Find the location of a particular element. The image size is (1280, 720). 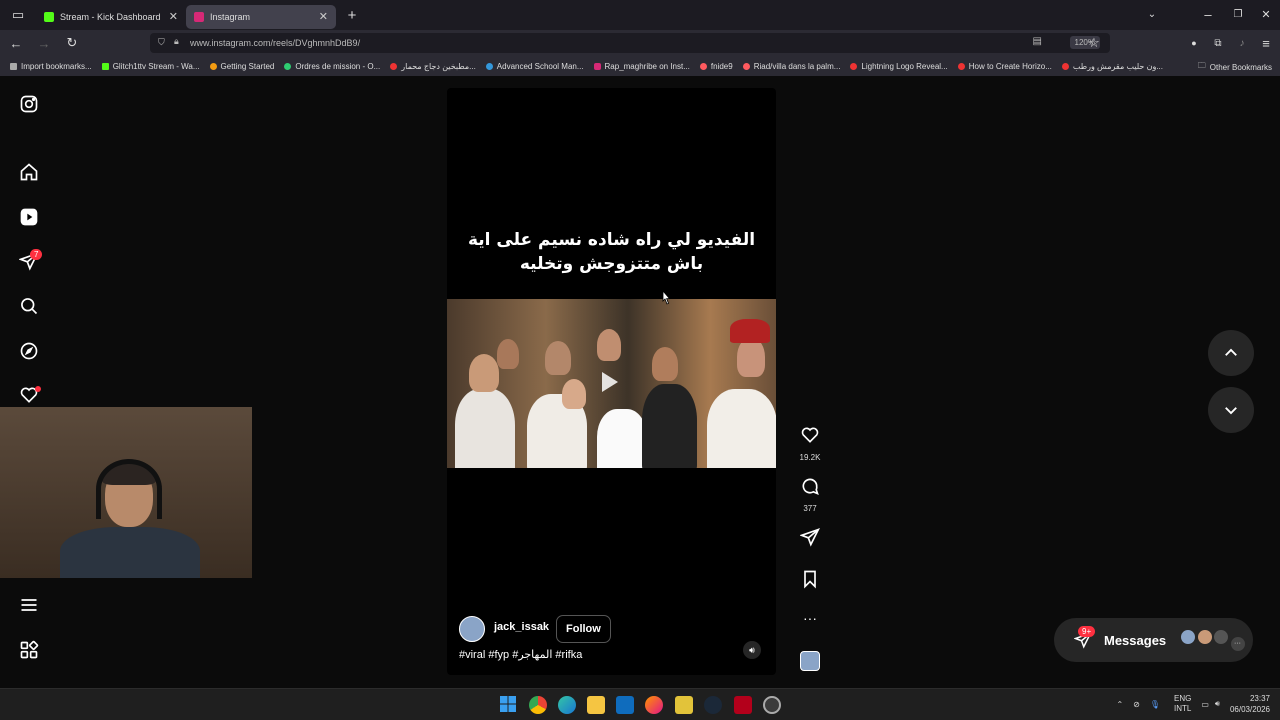

display-icon: ▭ is located at coordinates (1205, 704).